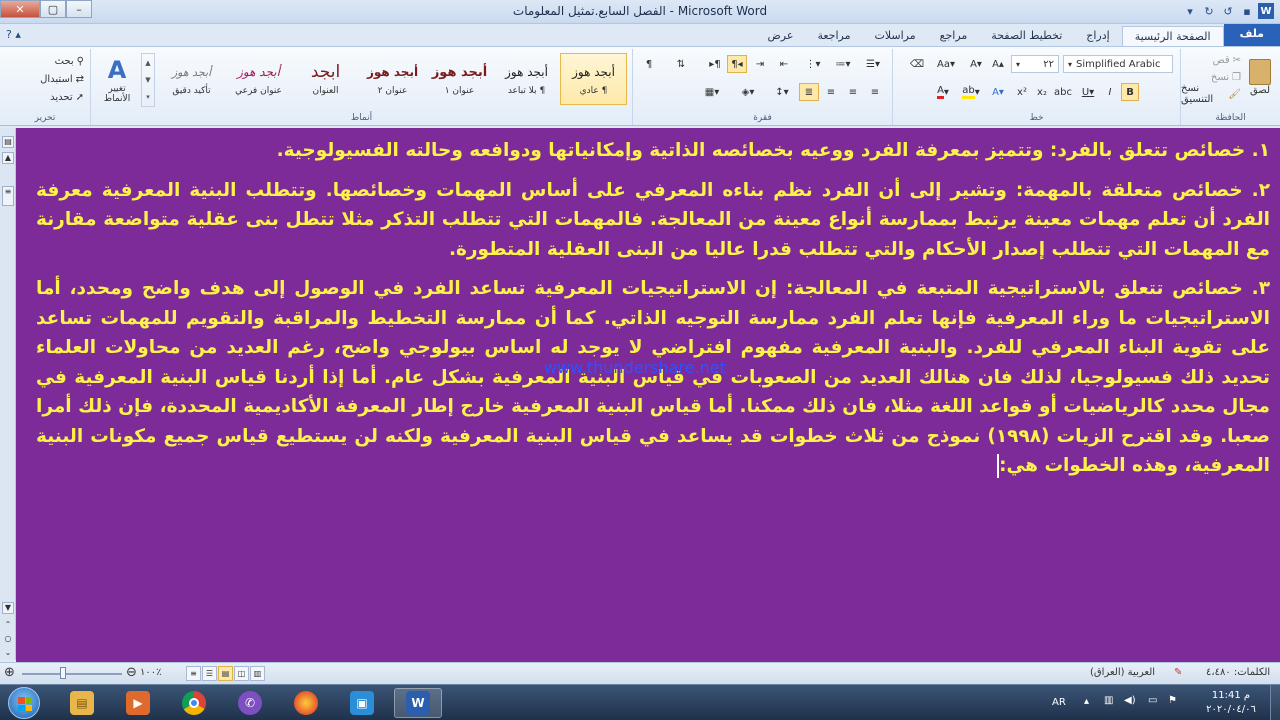  What do you see at coordinates (1152, 700) in the screenshot?
I see `battery-icon: ▭` at bounding box center [1152, 700].